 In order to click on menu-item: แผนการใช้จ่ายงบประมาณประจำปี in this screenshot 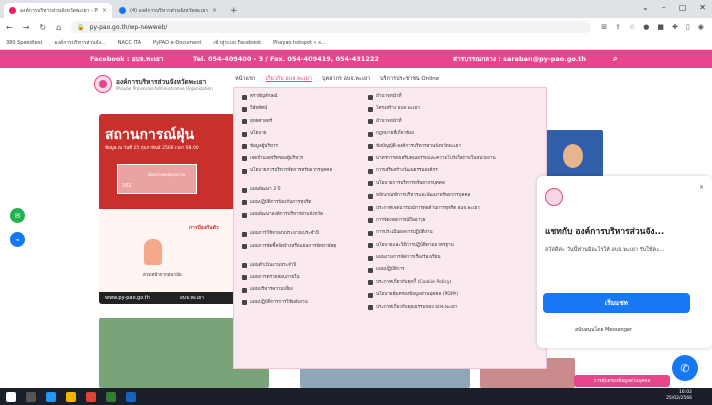, I will do `click(297, 237)`.